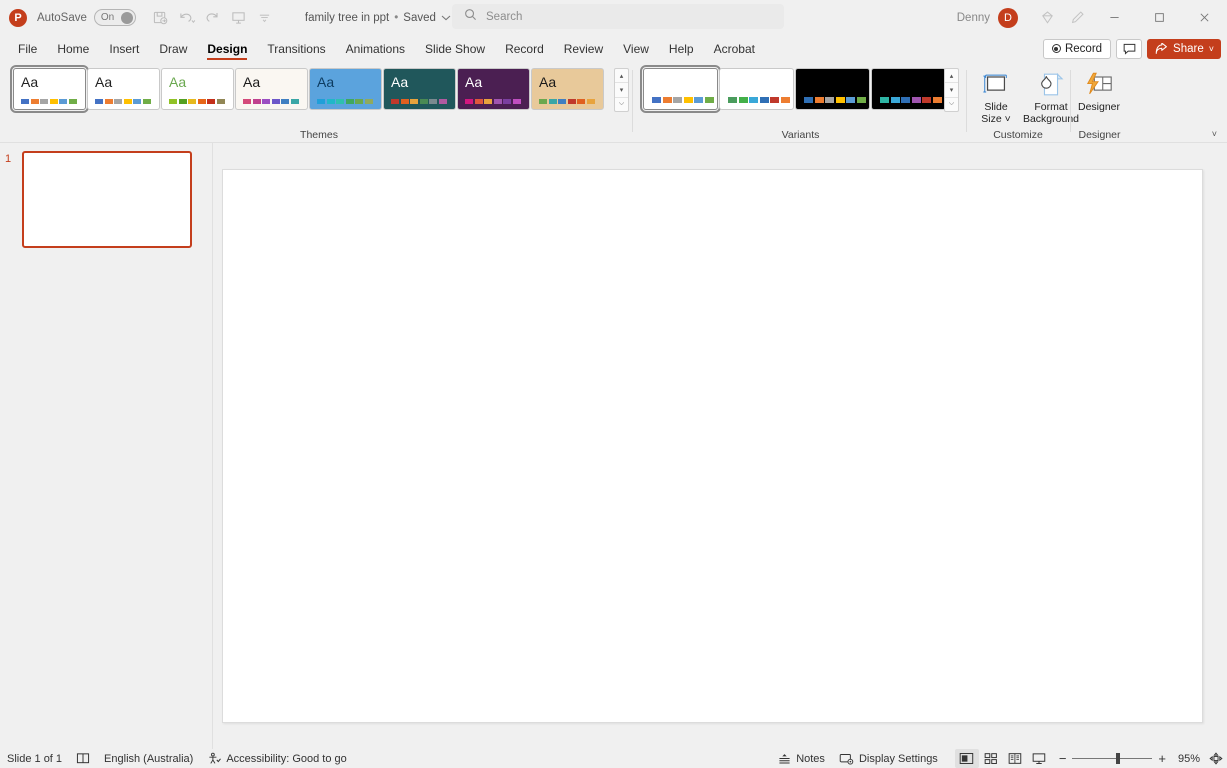 The width and height of the screenshot is (1227, 768). What do you see at coordinates (1159, 17) in the screenshot?
I see `maximize-button` at bounding box center [1159, 17].